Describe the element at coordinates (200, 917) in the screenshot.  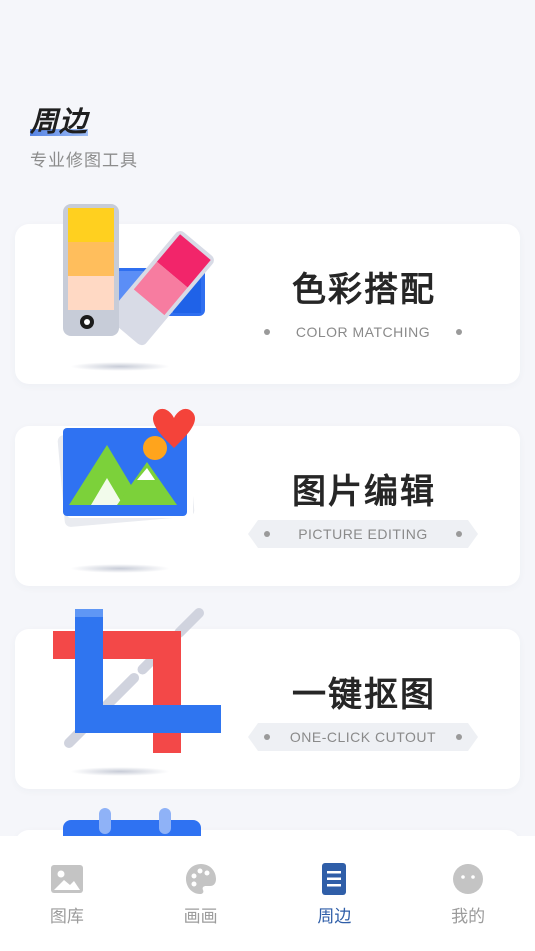
I see `tab-label: 画画` at that location.